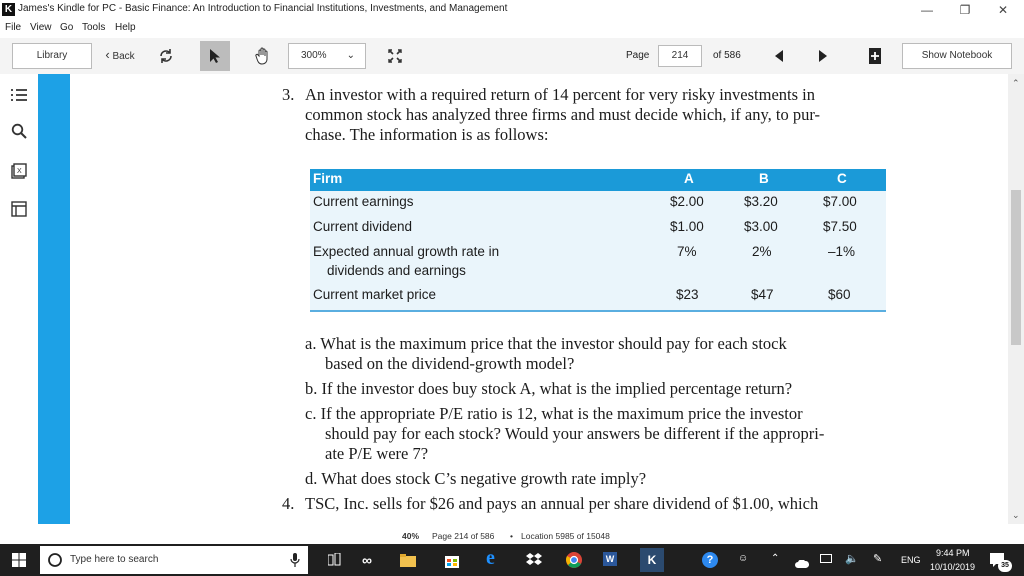  What do you see at coordinates (19, 131) in the screenshot?
I see `search-icon` at bounding box center [19, 131].